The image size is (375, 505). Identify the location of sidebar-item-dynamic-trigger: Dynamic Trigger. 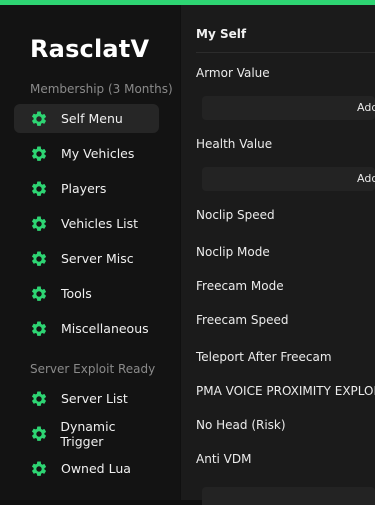
(86, 433).